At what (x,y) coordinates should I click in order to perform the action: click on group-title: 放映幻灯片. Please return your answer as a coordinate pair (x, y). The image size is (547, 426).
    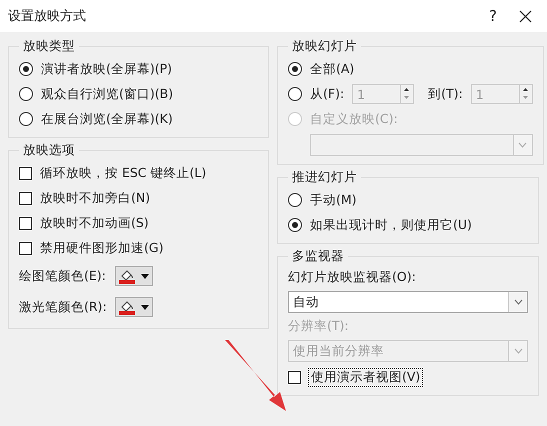
    Looking at the image, I should click on (324, 46).